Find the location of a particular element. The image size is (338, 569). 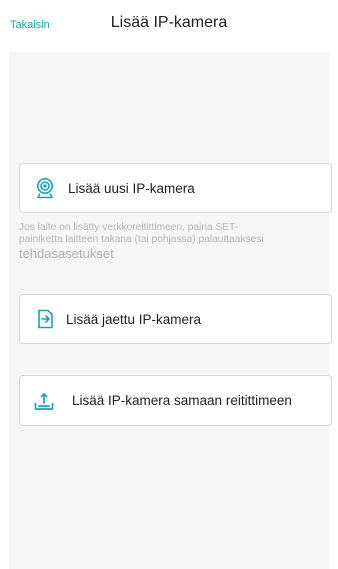

add-camera-same-router-button: Lisää IP-kamera samaan reitittimeen is located at coordinates (175, 400).